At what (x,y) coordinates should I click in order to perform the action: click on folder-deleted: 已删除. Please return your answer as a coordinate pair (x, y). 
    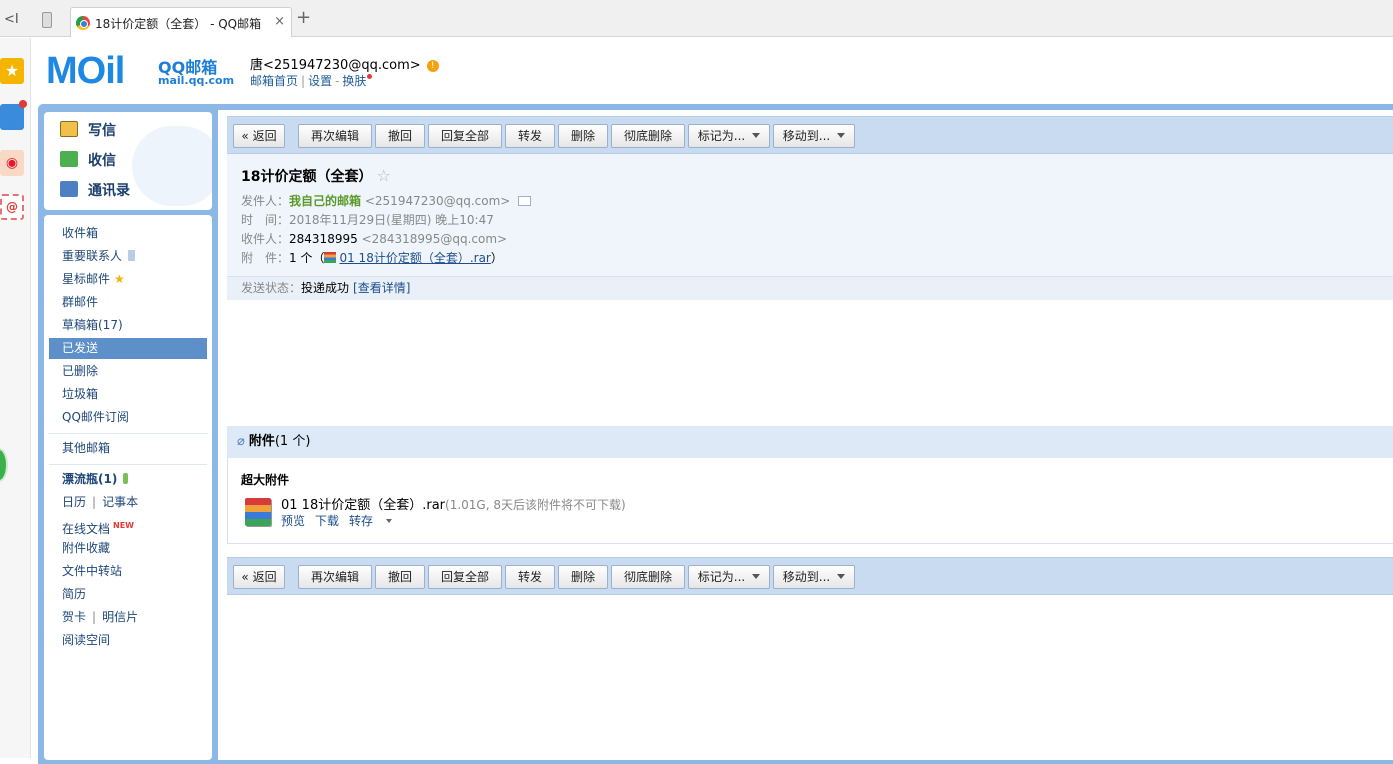
    Looking at the image, I should click on (128, 371).